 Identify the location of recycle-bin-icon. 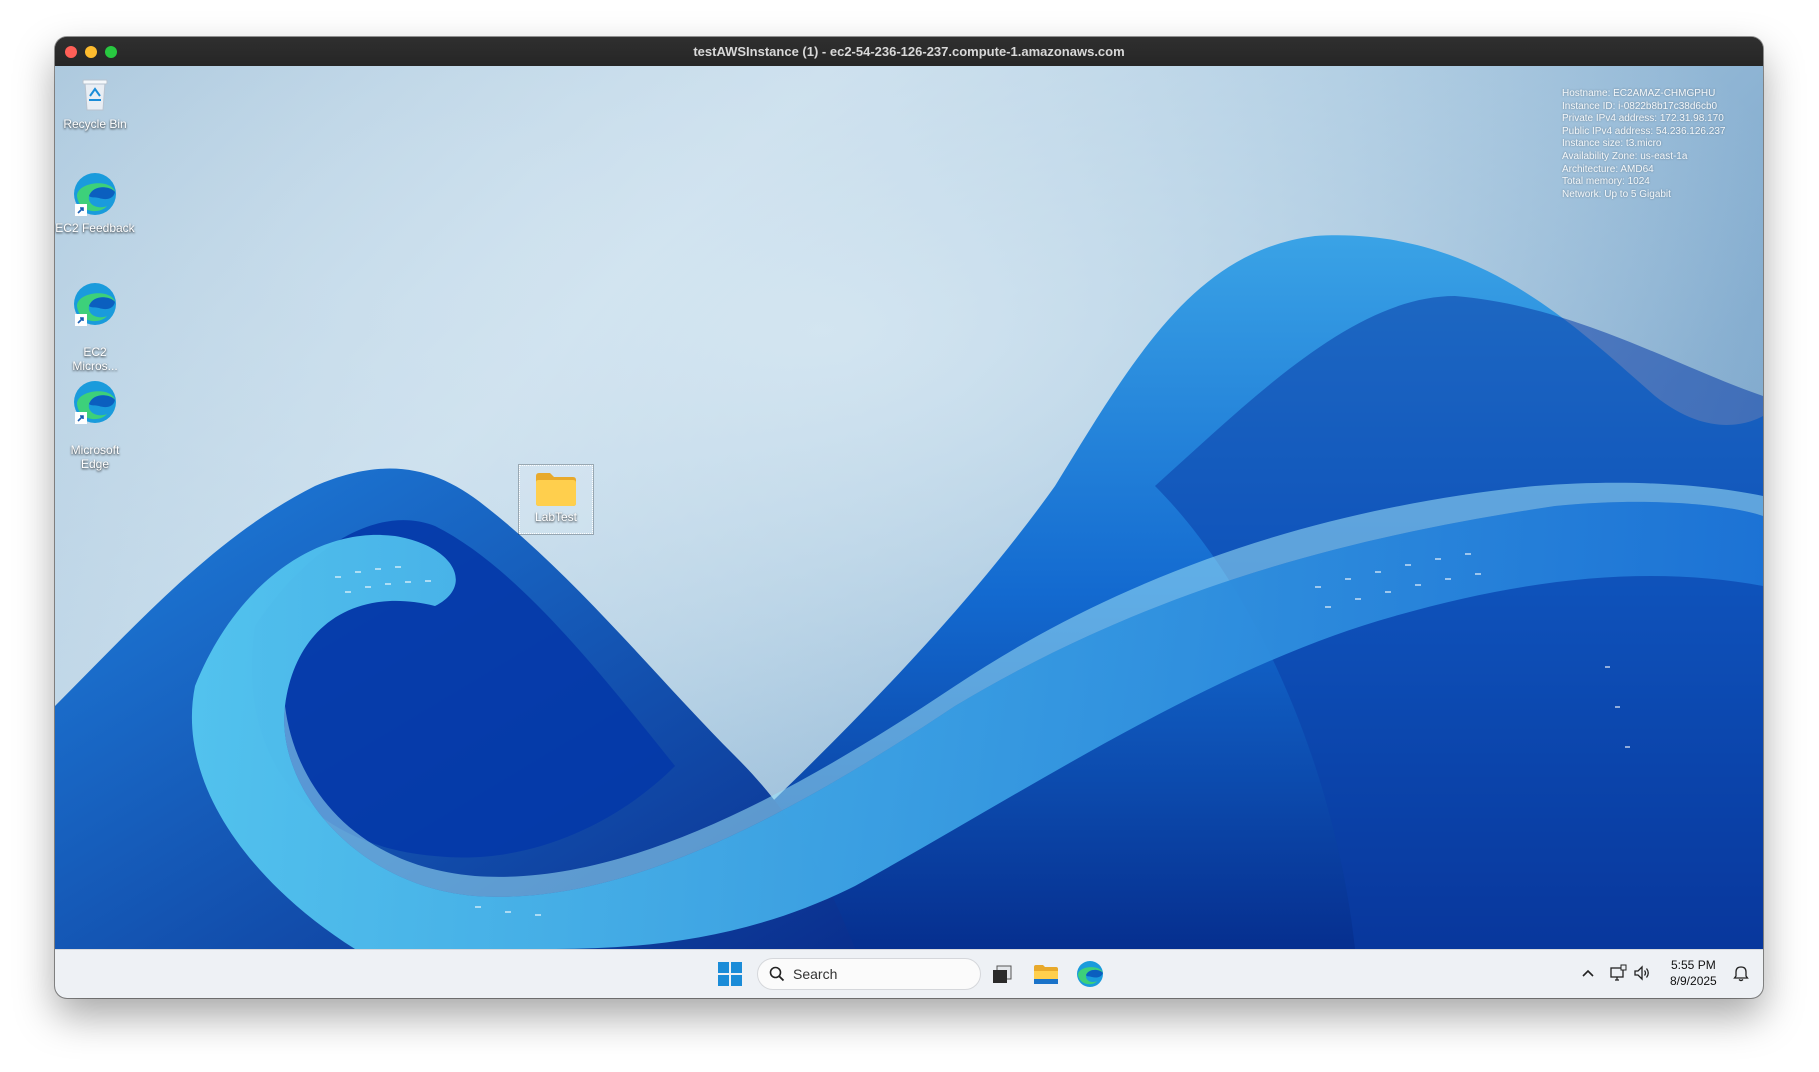
(95, 95).